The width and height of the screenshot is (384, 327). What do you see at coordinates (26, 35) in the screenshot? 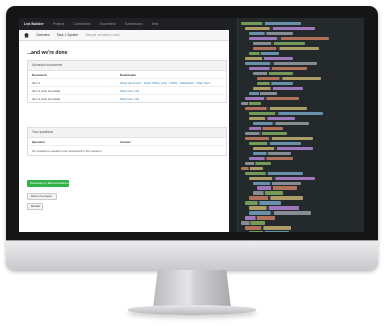
I see `home-icon` at bounding box center [26, 35].